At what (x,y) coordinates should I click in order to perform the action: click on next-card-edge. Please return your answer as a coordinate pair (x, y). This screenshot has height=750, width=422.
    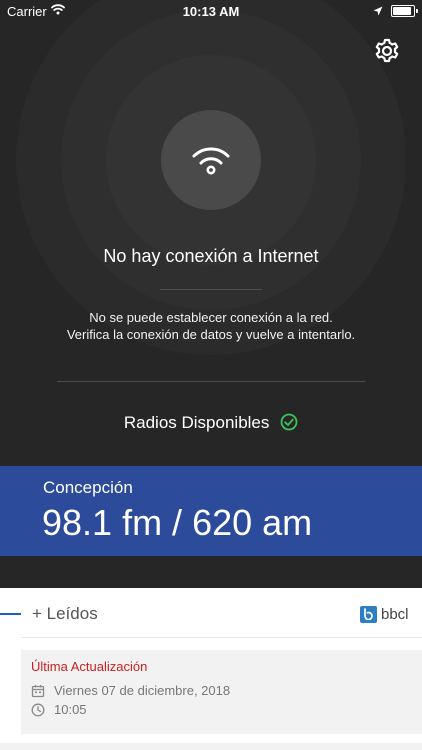
    Looking at the image, I should click on (211, 746).